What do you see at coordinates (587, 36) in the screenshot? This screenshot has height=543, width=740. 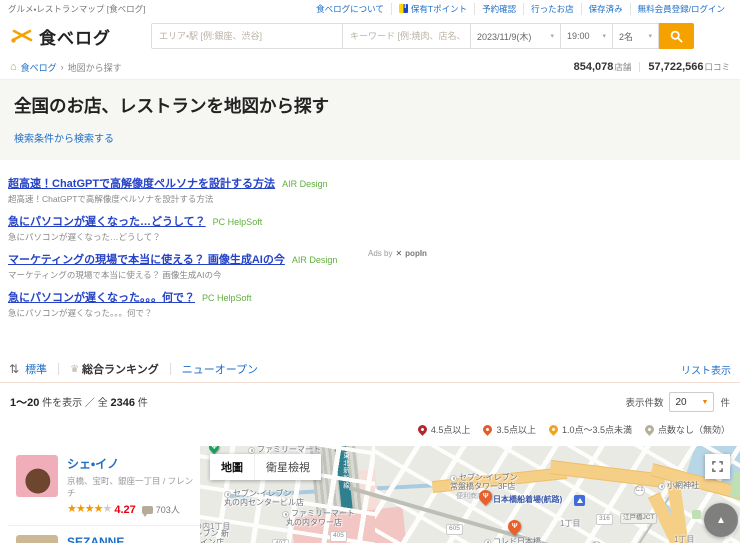 I see `time-select: 19:00 ▾` at bounding box center [587, 36].